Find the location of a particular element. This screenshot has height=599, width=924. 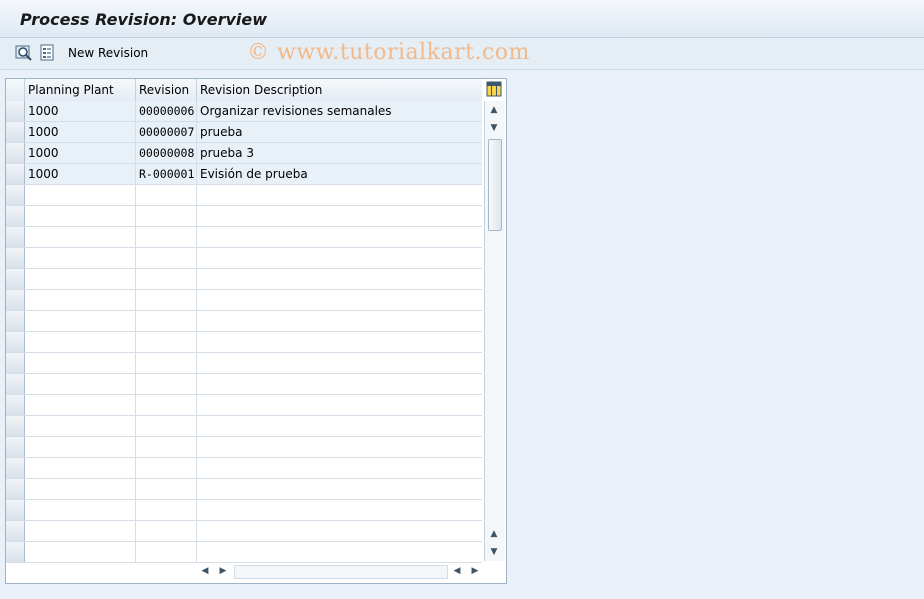

column-header-revision: Revision is located at coordinates (166, 90).